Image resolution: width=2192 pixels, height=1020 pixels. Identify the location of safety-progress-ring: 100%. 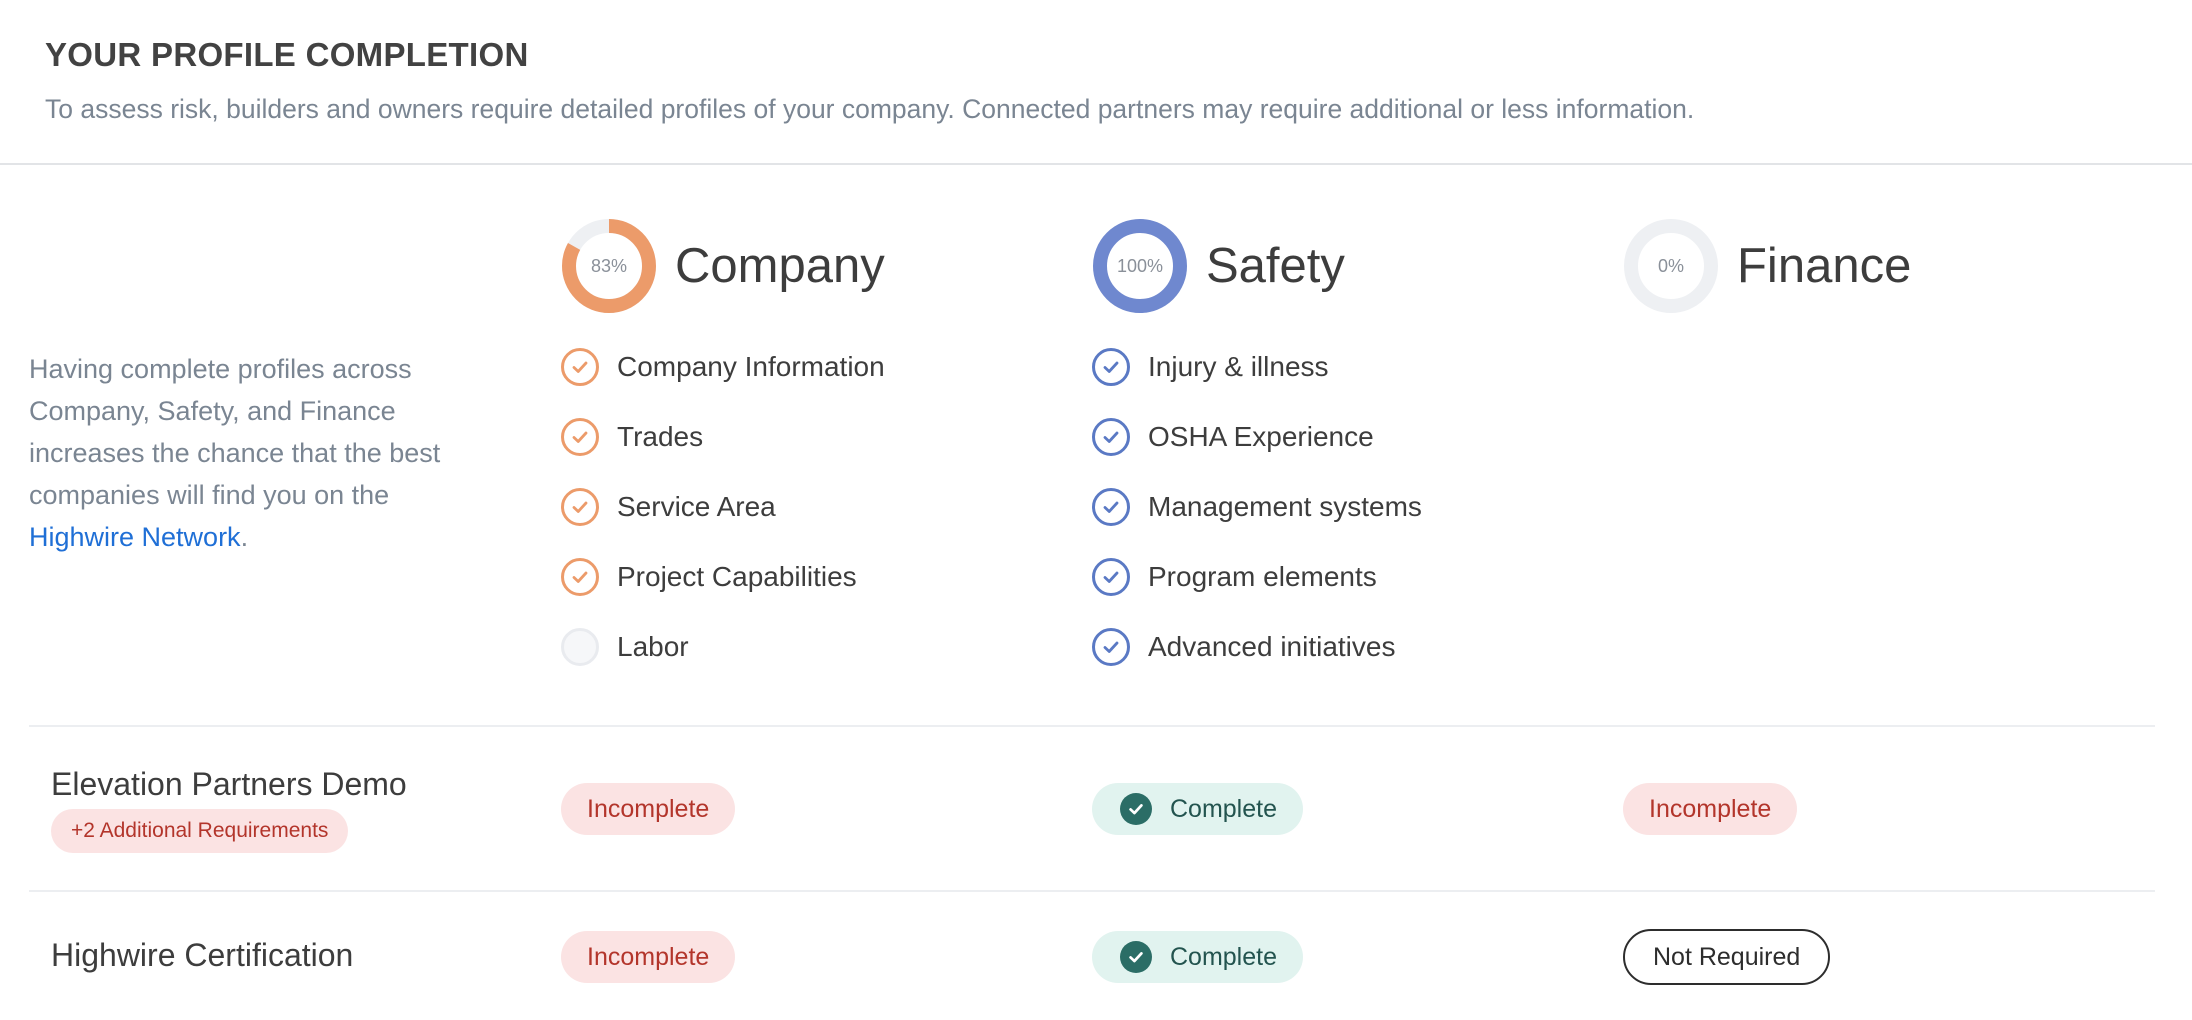
(1140, 266).